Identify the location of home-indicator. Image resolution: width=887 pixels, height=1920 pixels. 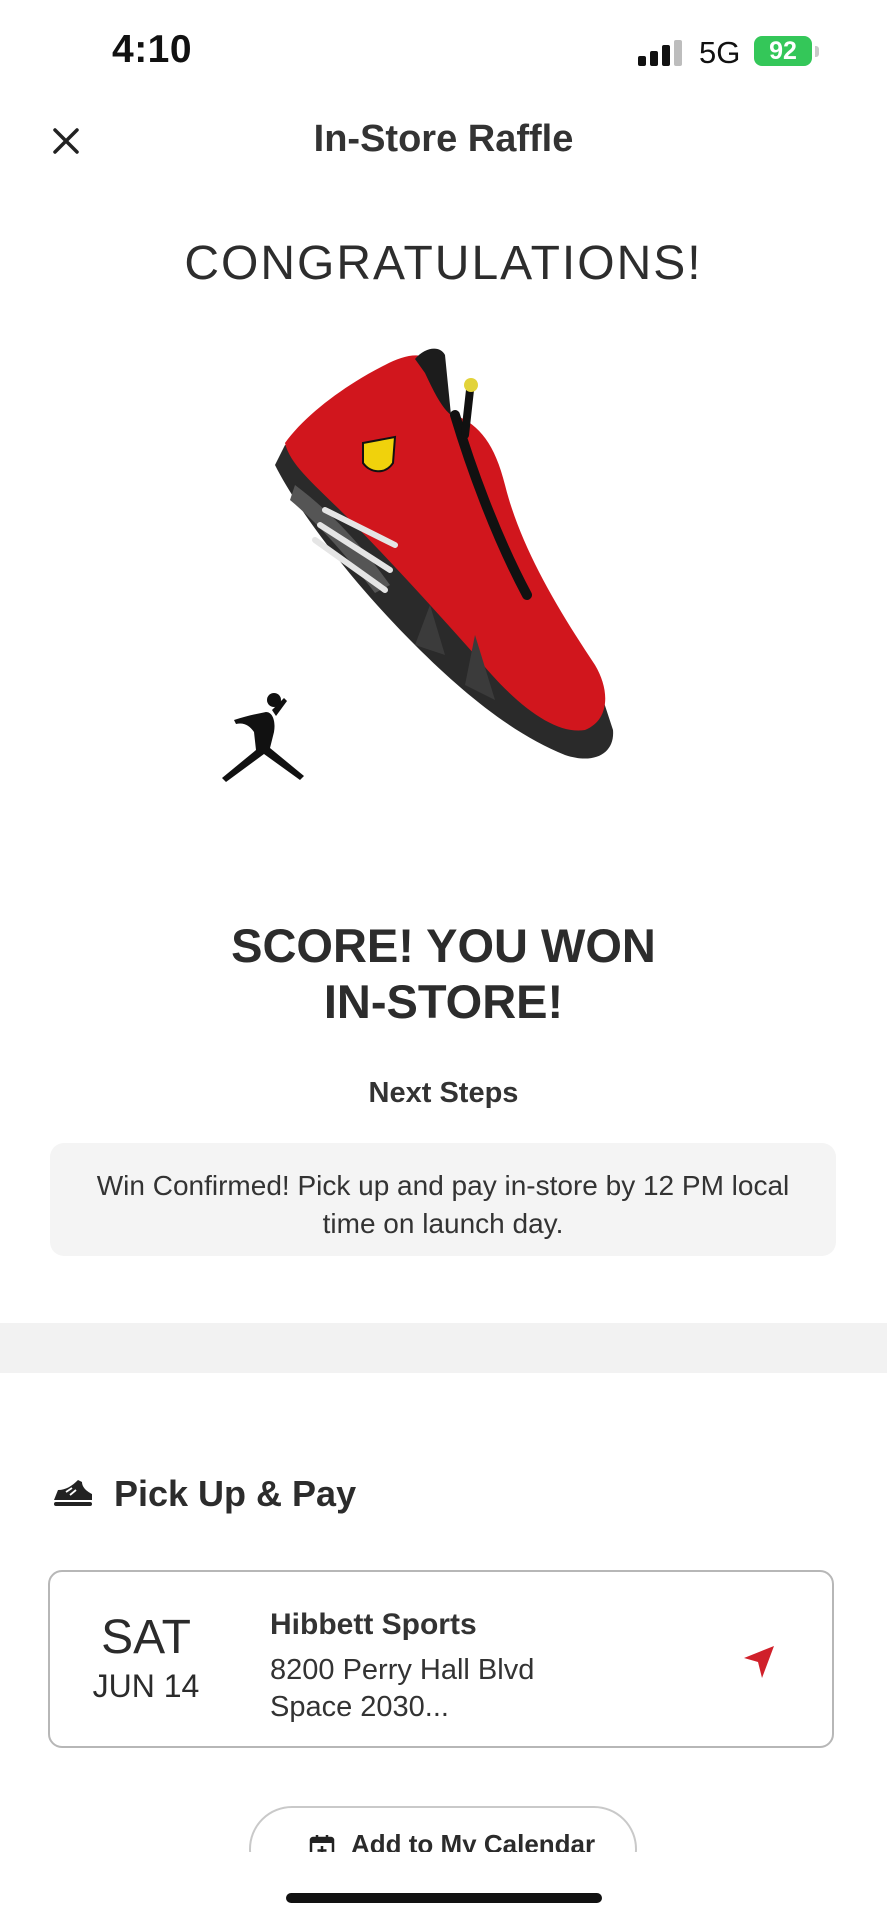
(444, 1898).